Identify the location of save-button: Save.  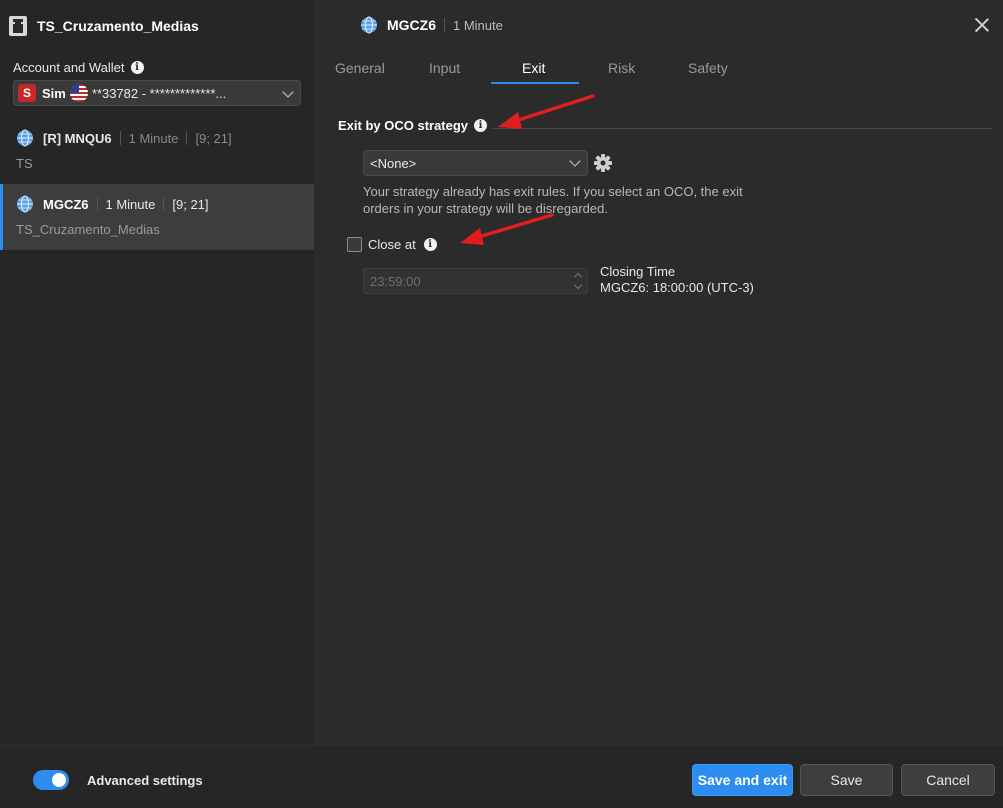
(846, 780).